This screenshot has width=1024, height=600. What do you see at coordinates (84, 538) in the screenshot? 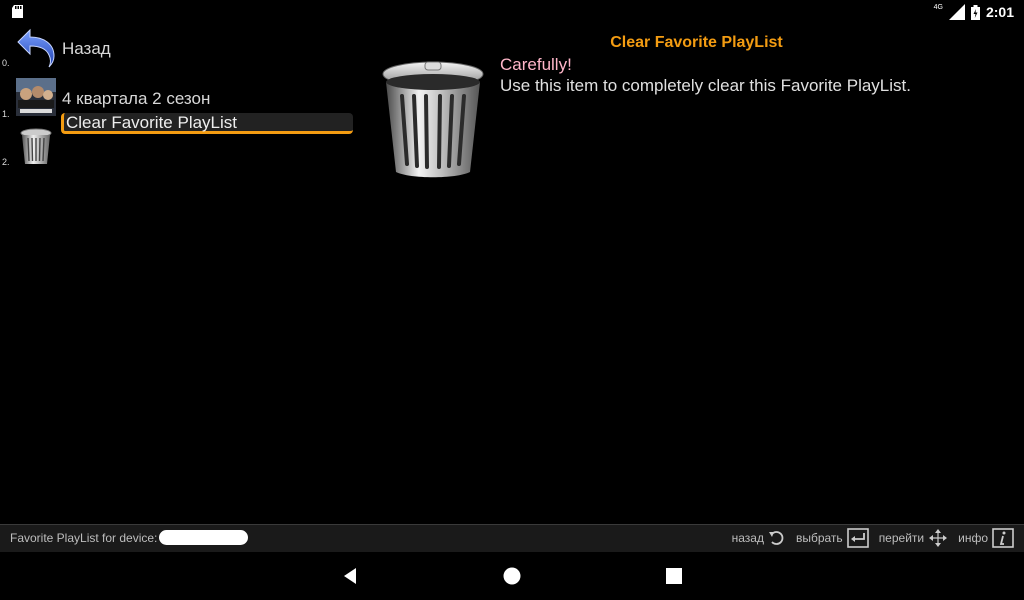
I see `device-label: Favorite PlayList for device:` at bounding box center [84, 538].